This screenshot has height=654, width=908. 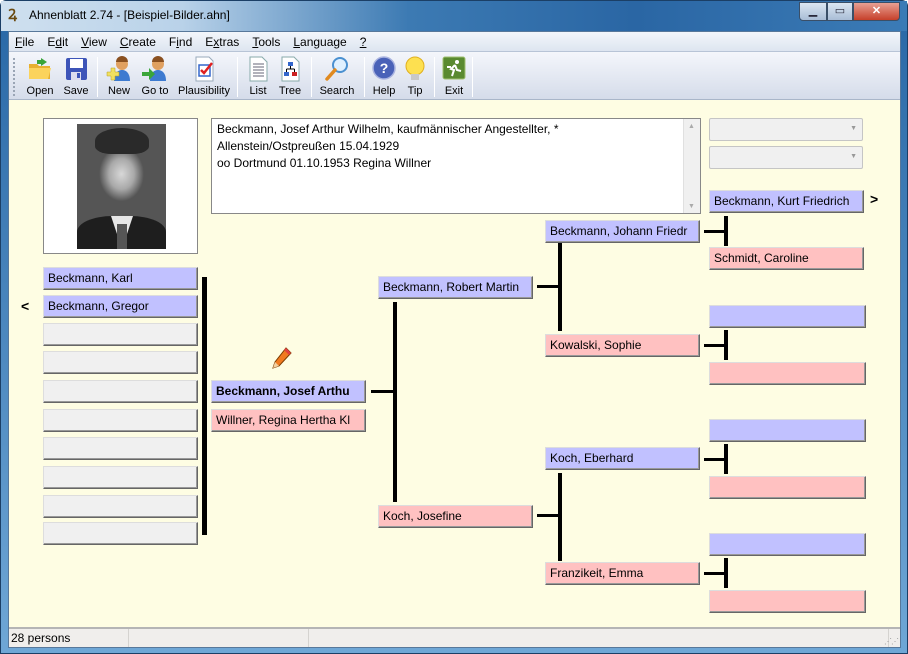 What do you see at coordinates (288, 391) in the screenshot?
I see `proband-box: Beckmann, Josef Arthu` at bounding box center [288, 391].